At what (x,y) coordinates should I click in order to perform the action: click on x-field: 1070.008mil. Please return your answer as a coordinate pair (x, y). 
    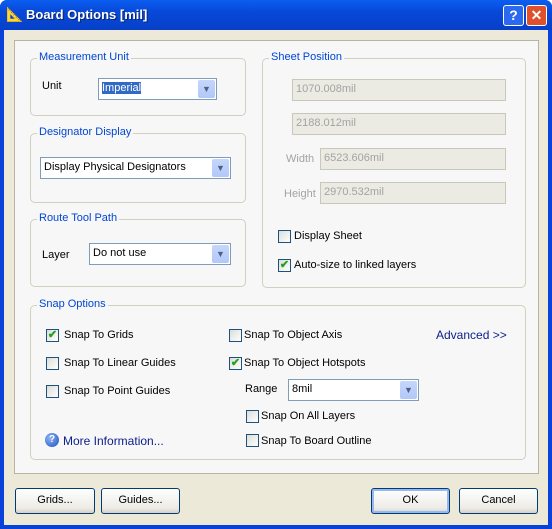
    Looking at the image, I should click on (399, 90).